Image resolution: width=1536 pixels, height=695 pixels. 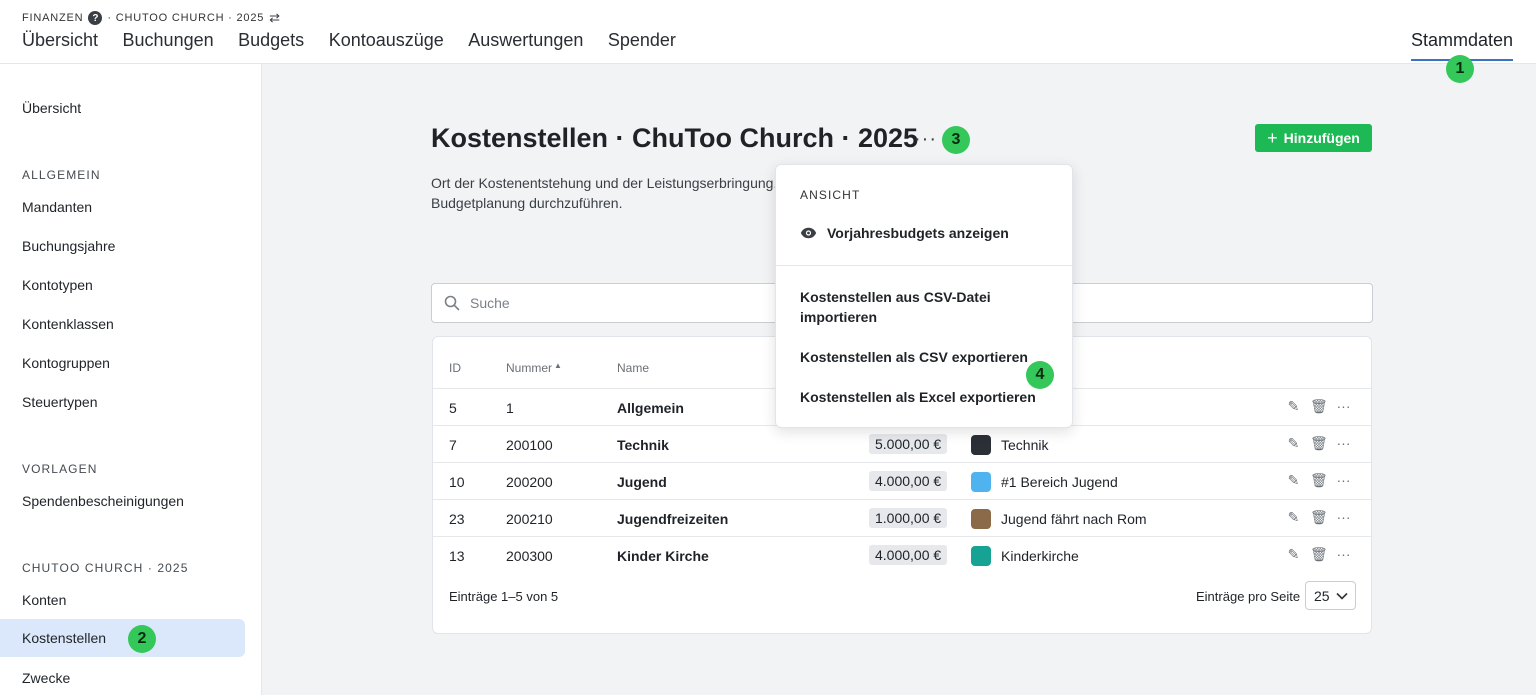 What do you see at coordinates (168, 40) in the screenshot?
I see `nav-bookings: Buchungen` at bounding box center [168, 40].